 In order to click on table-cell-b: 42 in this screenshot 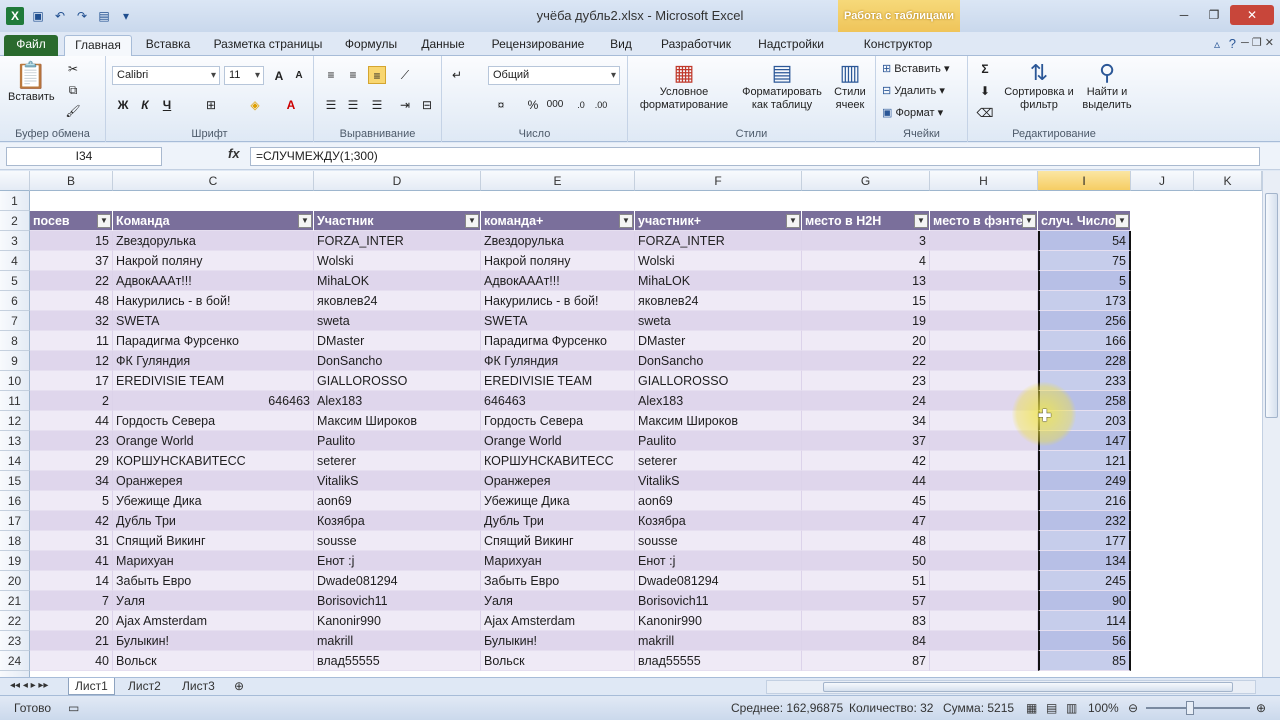, I will do `click(71, 521)`.